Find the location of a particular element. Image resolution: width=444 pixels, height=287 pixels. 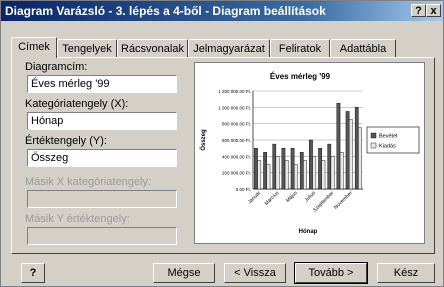

tab-data-table: Adattábla is located at coordinates (363, 48).